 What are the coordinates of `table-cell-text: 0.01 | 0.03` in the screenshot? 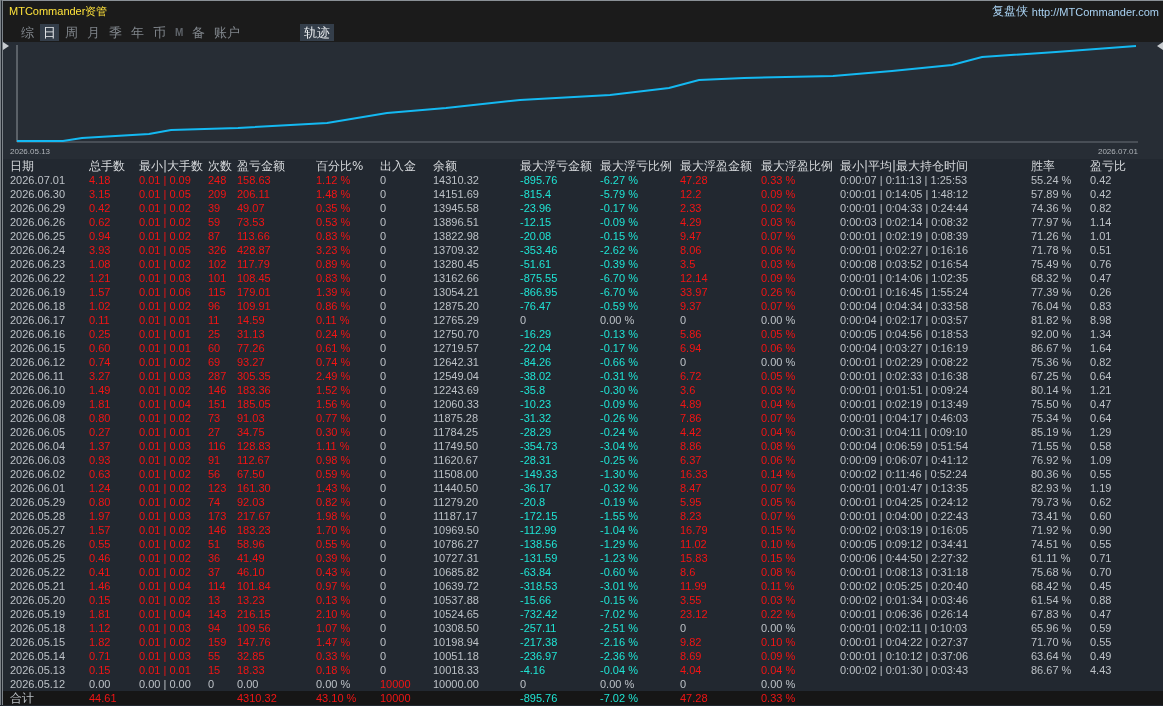 It's located at (165, 446).